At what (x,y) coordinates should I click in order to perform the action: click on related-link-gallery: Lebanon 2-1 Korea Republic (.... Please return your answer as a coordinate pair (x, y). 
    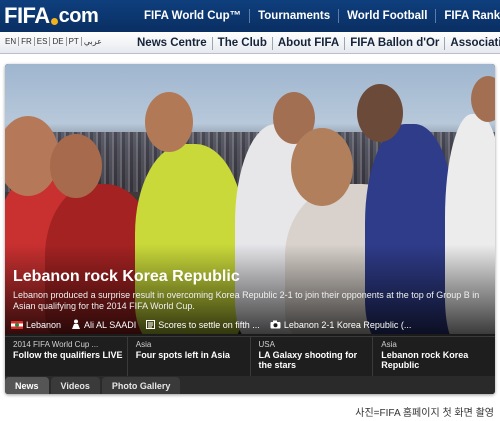
    Looking at the image, I should click on (341, 325).